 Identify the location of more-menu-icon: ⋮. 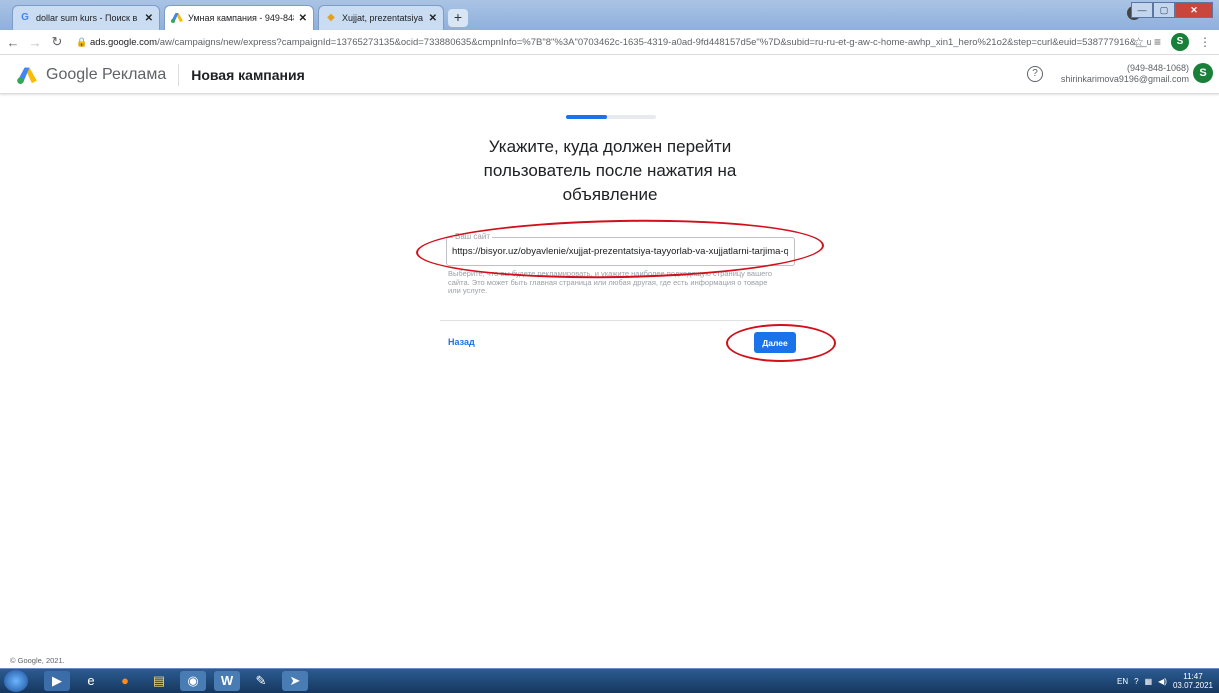
(1205, 42).